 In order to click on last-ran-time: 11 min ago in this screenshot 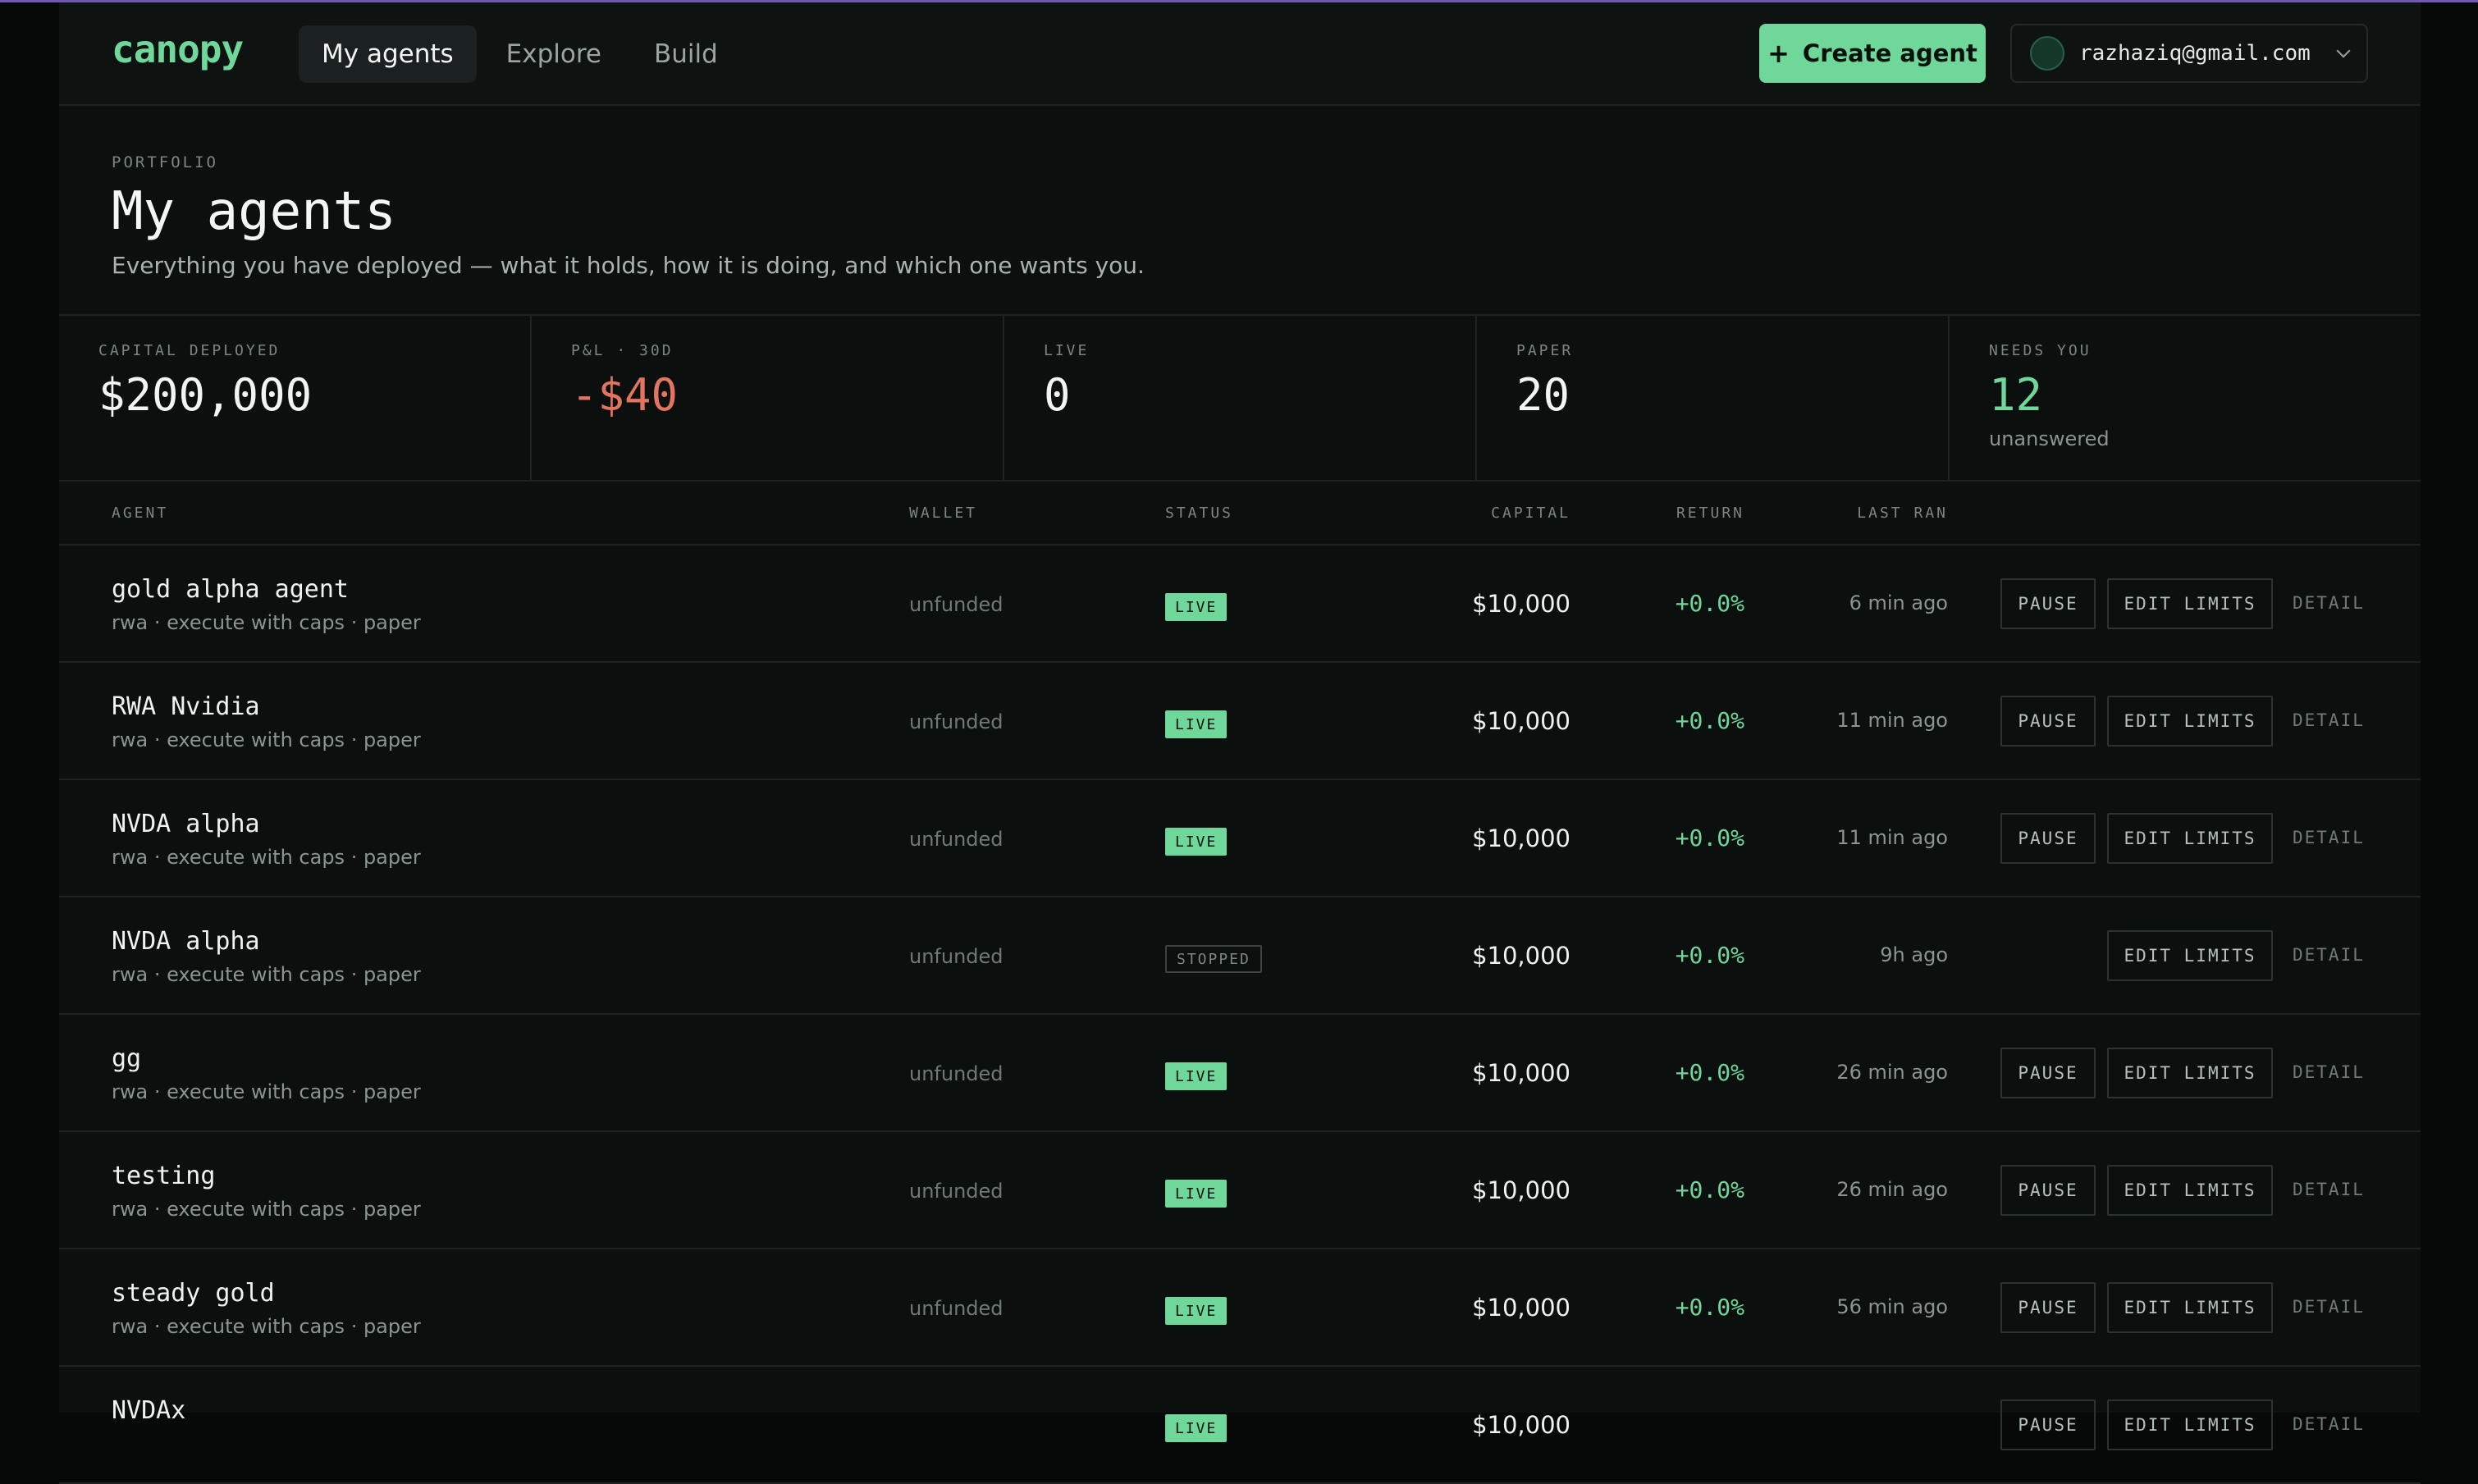, I will do `click(1892, 837)`.